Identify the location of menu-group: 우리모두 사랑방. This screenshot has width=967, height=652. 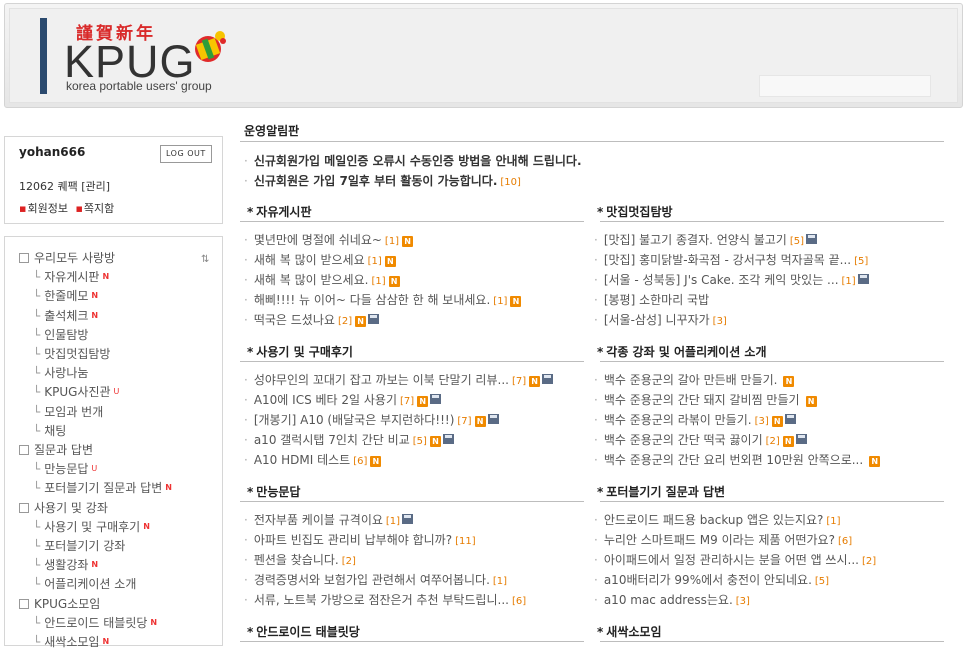
(68, 257).